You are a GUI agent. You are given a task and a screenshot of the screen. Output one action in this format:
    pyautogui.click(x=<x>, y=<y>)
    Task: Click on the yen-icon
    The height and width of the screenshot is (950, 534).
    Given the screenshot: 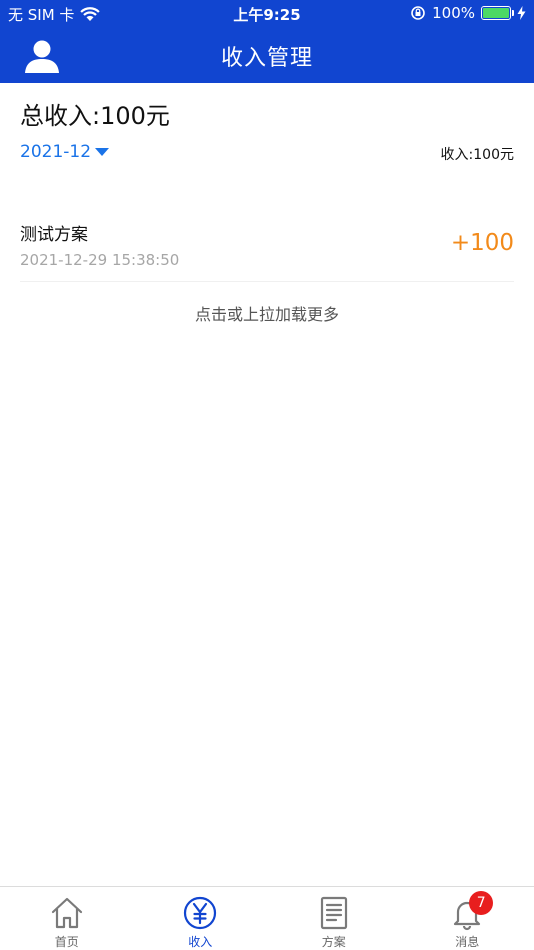 What is the action you would take?
    pyautogui.click(x=200, y=913)
    